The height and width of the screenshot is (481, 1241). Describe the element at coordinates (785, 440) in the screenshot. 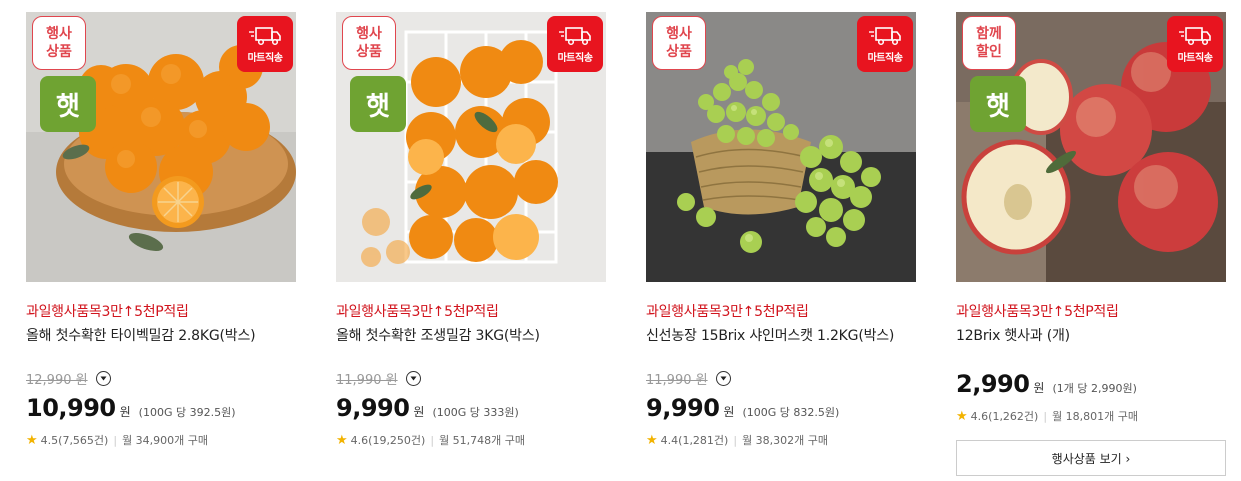

I see `purchase-count: 월 38,302개 구매` at that location.